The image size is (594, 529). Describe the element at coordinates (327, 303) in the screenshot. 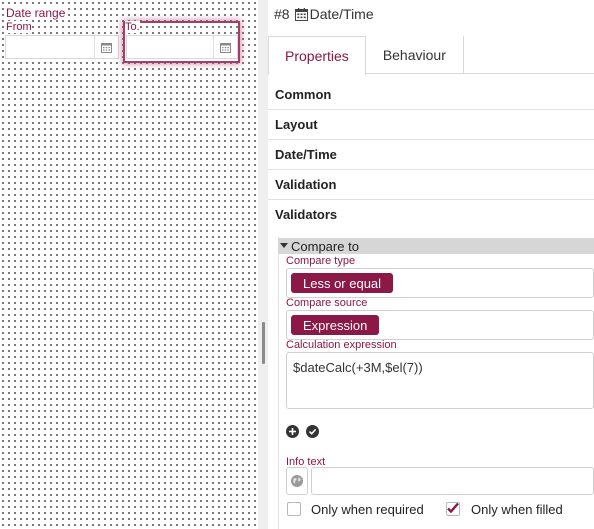

I see `compare-source-label: Compare source` at that location.